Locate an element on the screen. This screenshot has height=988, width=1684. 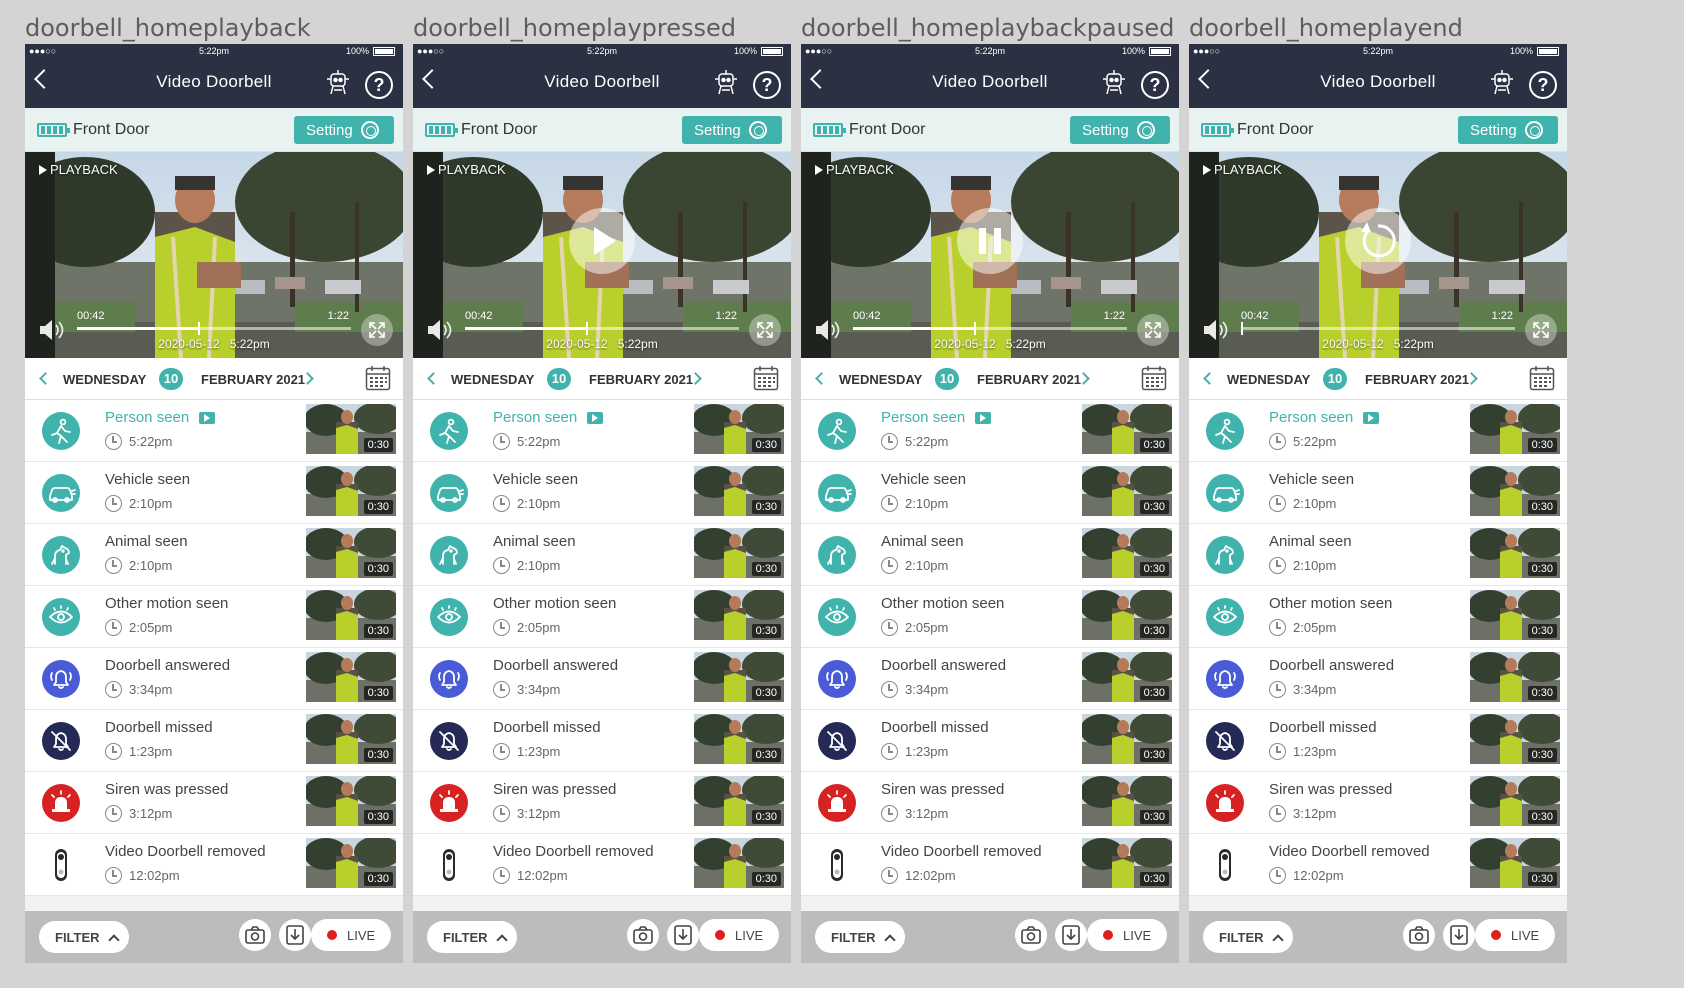
replay-icon is located at coordinates (1378, 241).